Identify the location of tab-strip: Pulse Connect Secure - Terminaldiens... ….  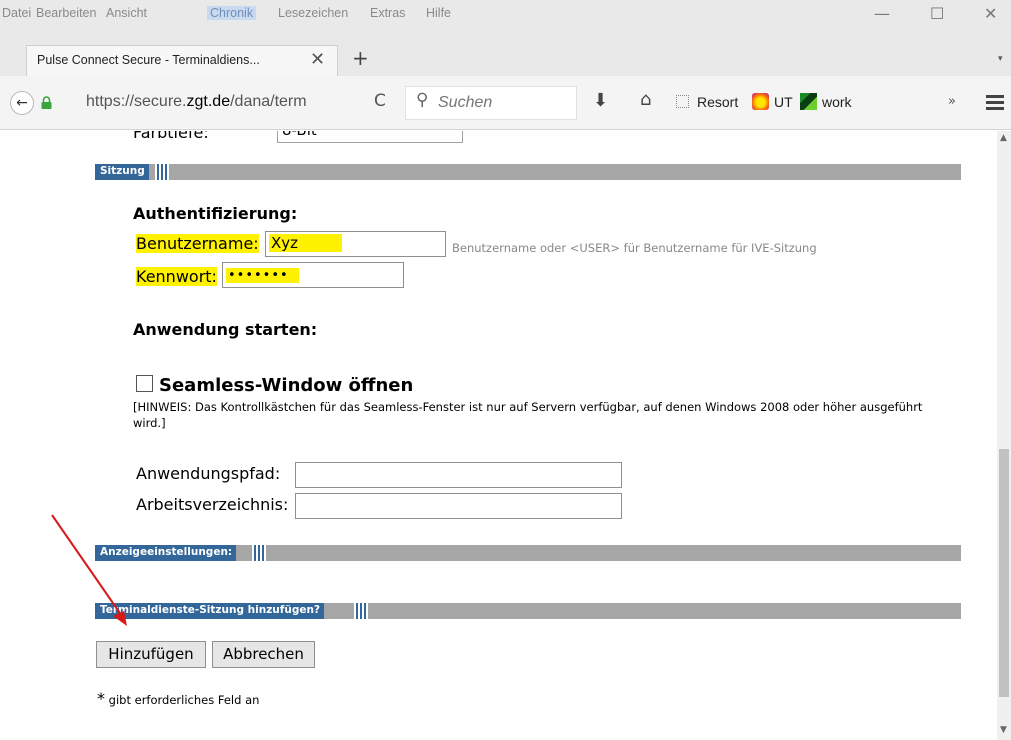
(505, 55).